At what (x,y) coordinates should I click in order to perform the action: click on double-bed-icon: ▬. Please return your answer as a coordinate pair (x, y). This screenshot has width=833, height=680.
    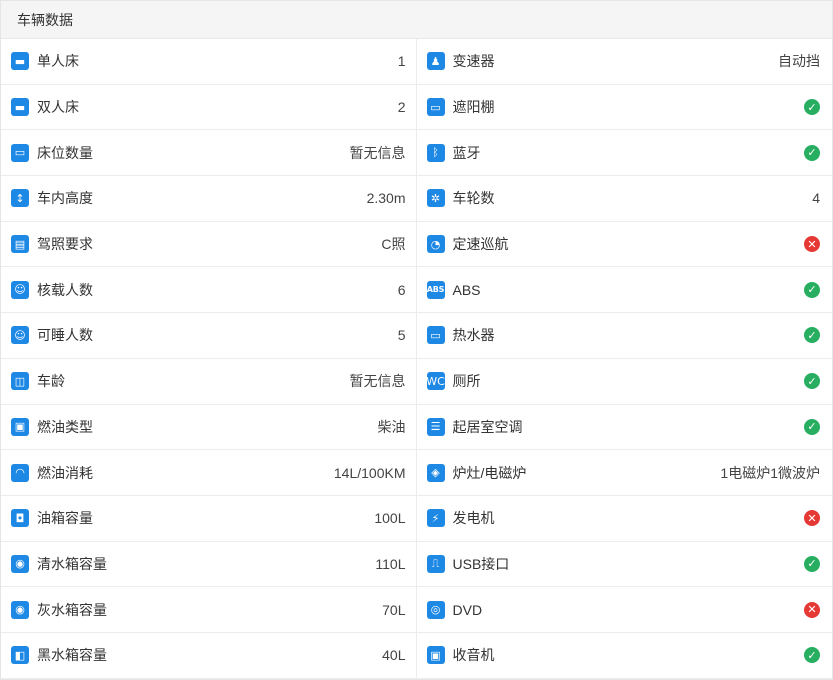
    Looking at the image, I should click on (20, 107).